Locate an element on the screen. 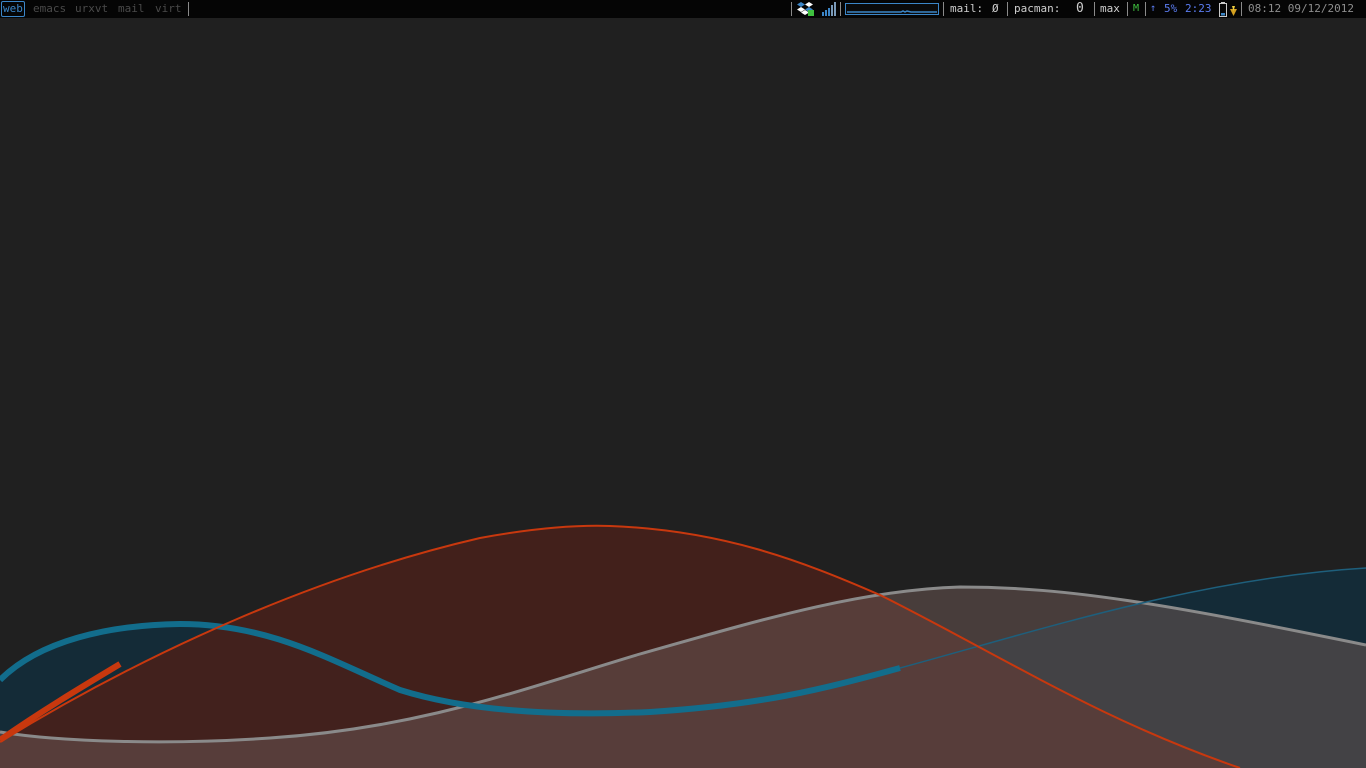 Image resolution: width=1366 pixels, height=768 pixels. workspace-urxvt: urxvt is located at coordinates (91, 9).